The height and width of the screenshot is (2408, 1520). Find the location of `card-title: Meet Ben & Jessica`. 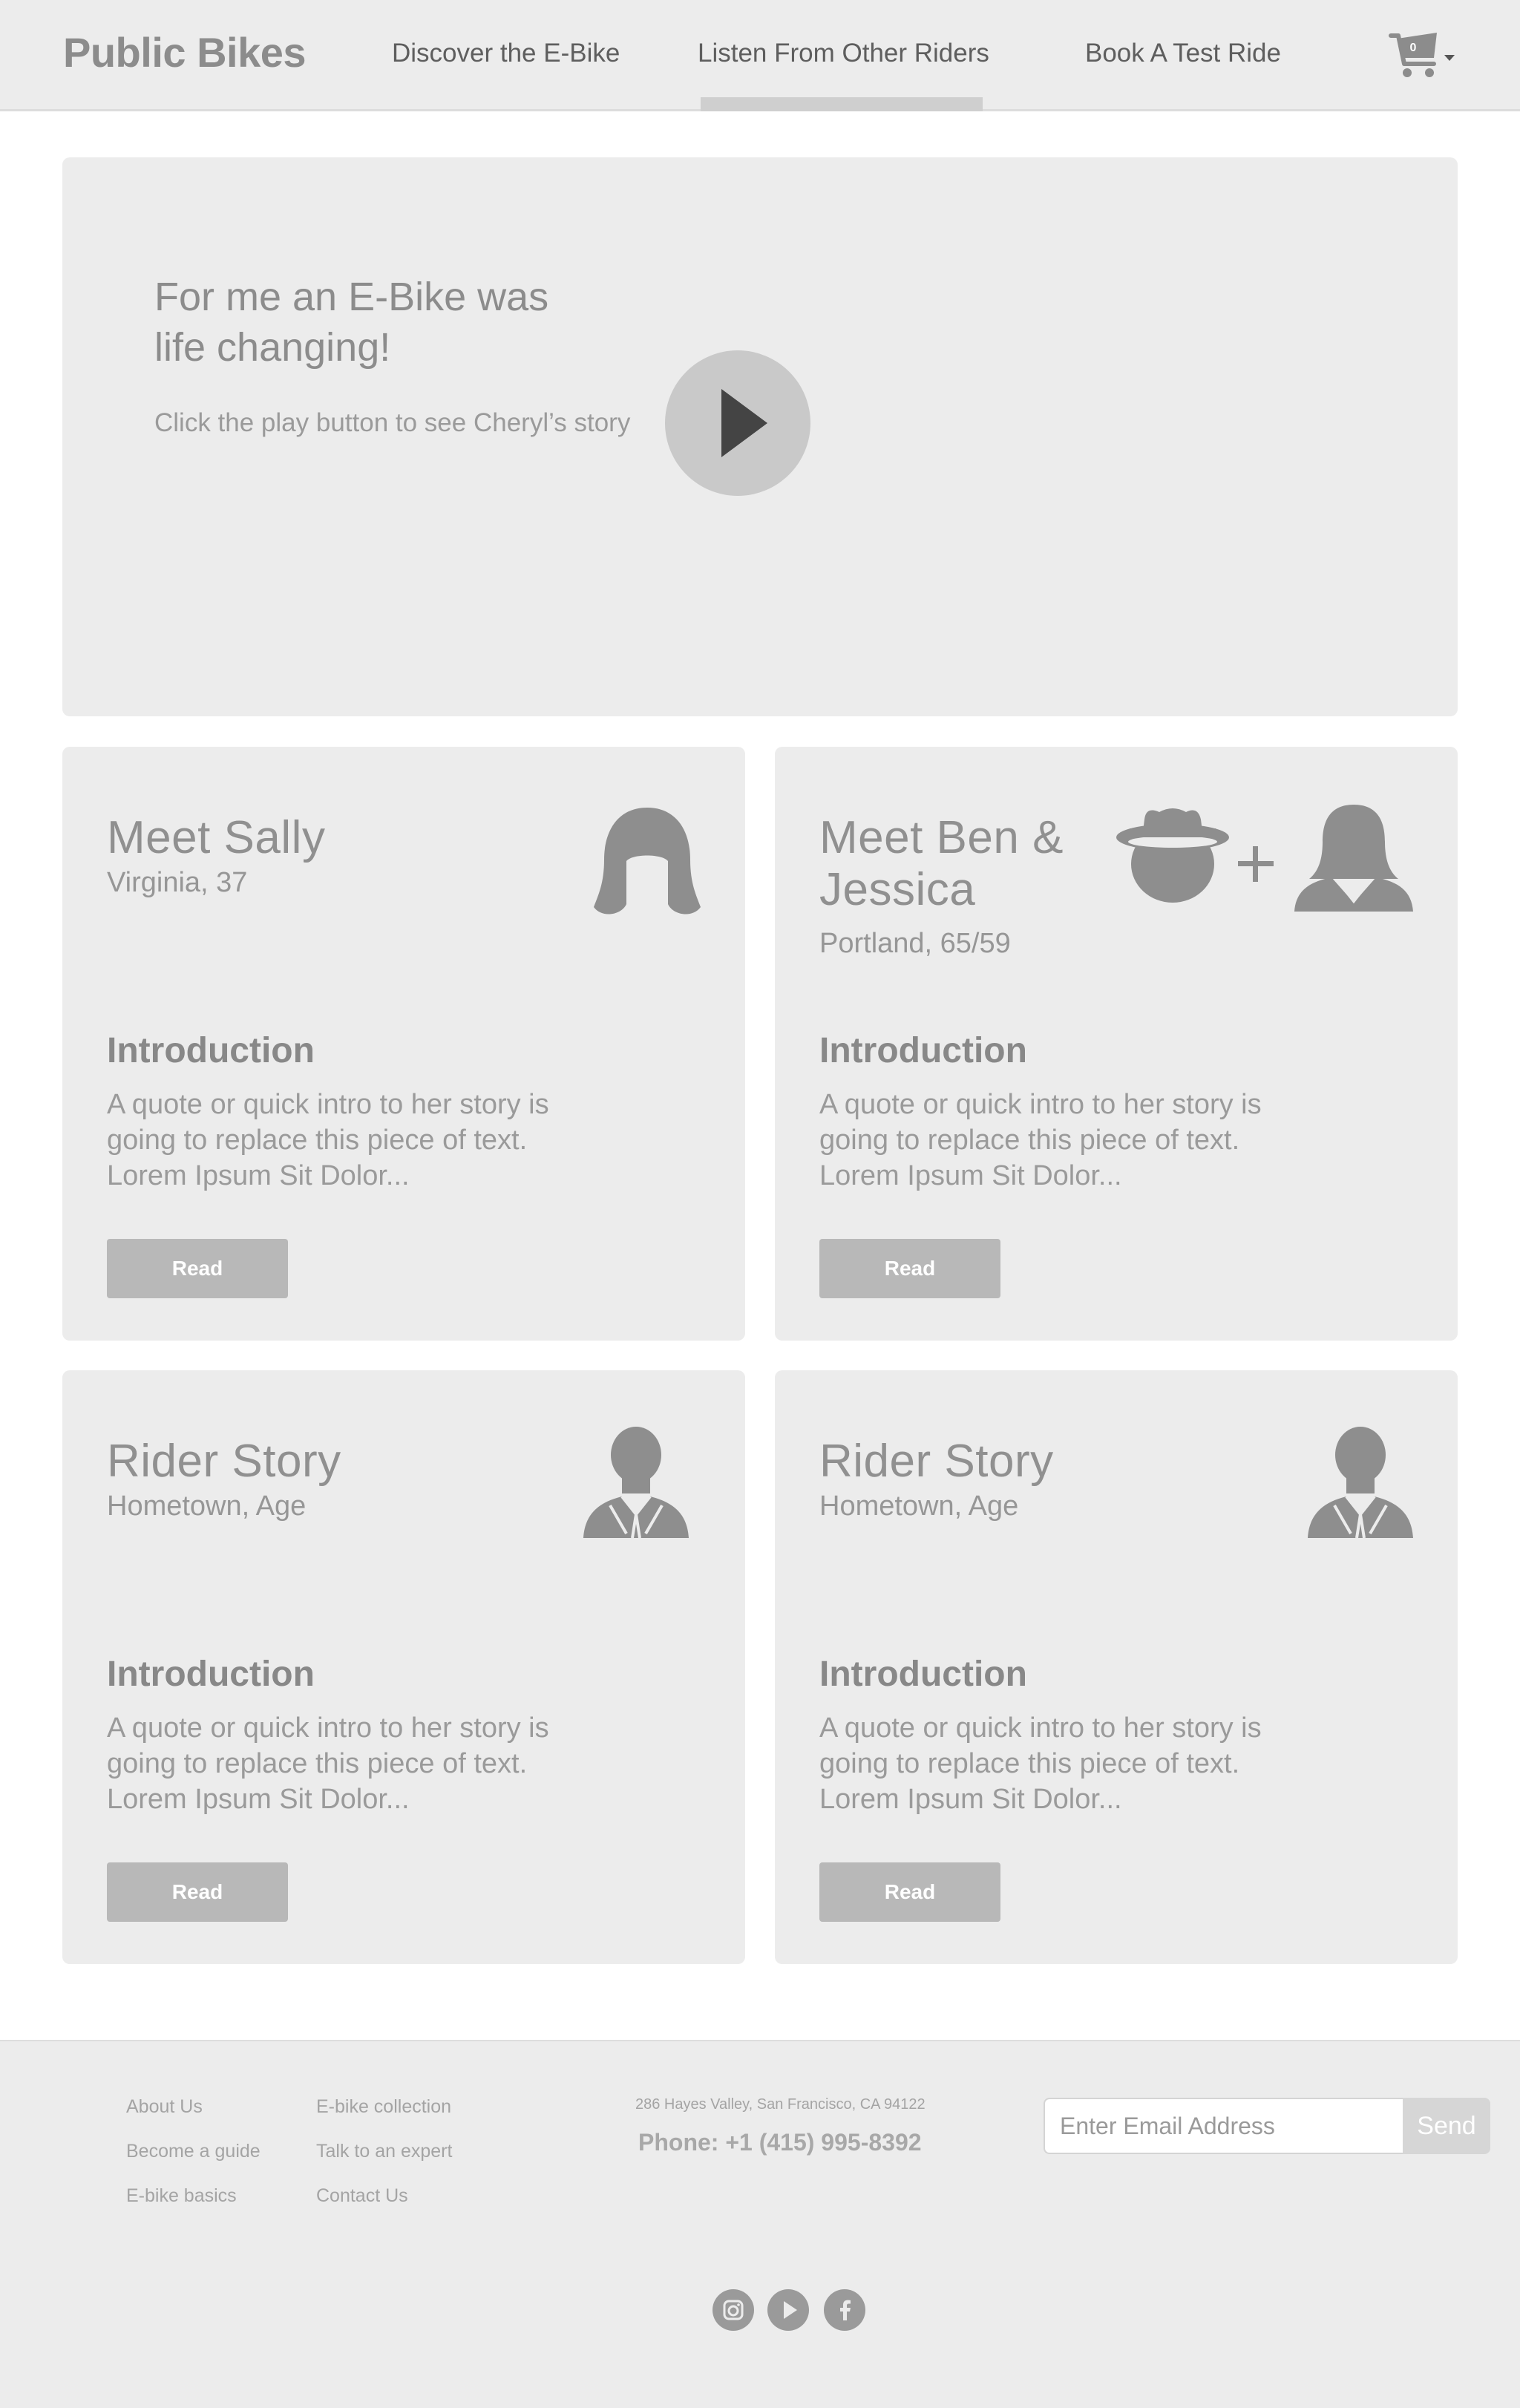

card-title: Meet Ben & Jessica is located at coordinates (941, 863).